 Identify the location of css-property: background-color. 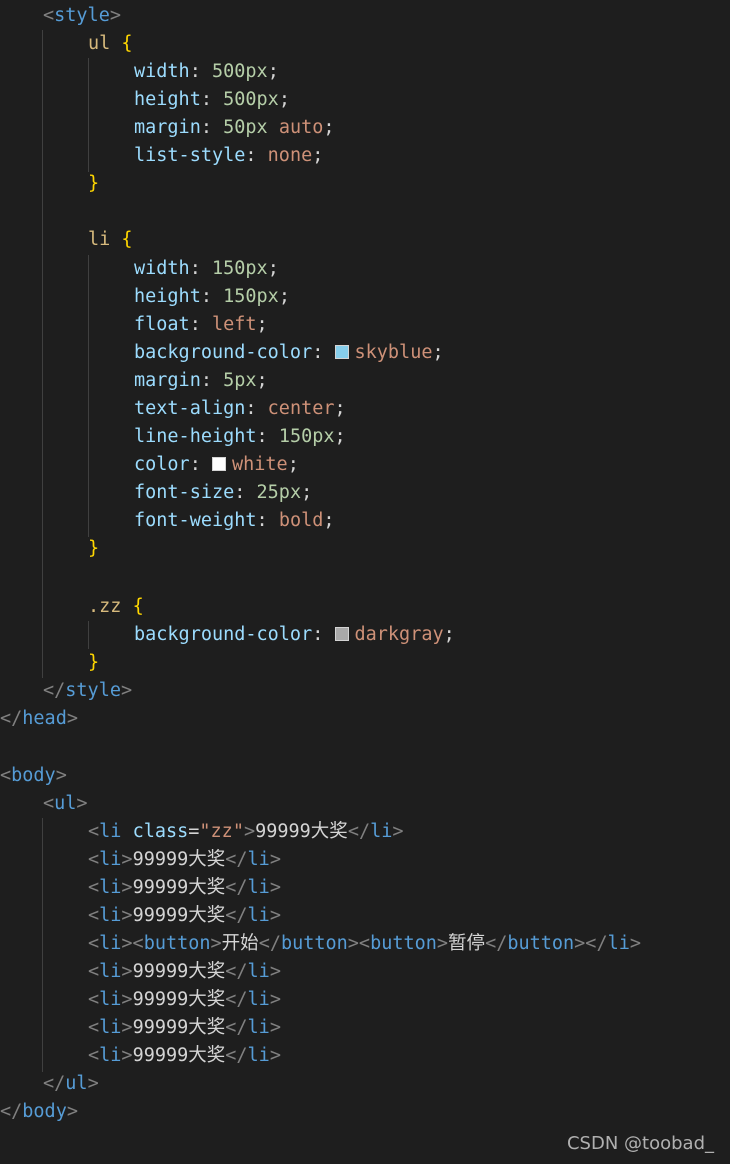
(223, 352).